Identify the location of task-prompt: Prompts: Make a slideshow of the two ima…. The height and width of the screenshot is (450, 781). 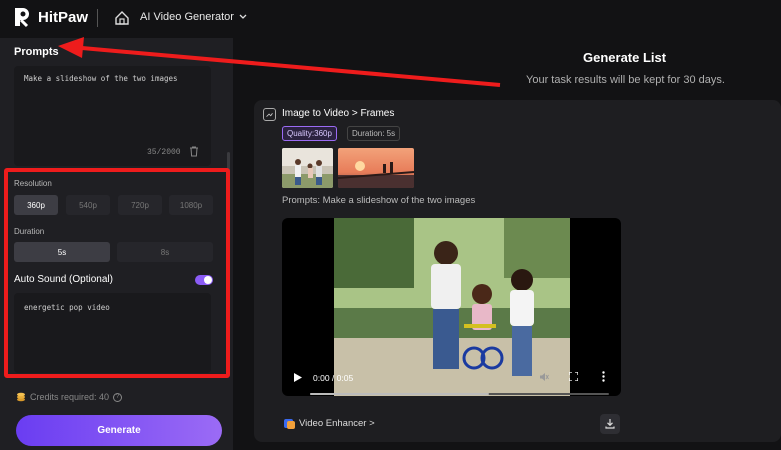
(379, 200).